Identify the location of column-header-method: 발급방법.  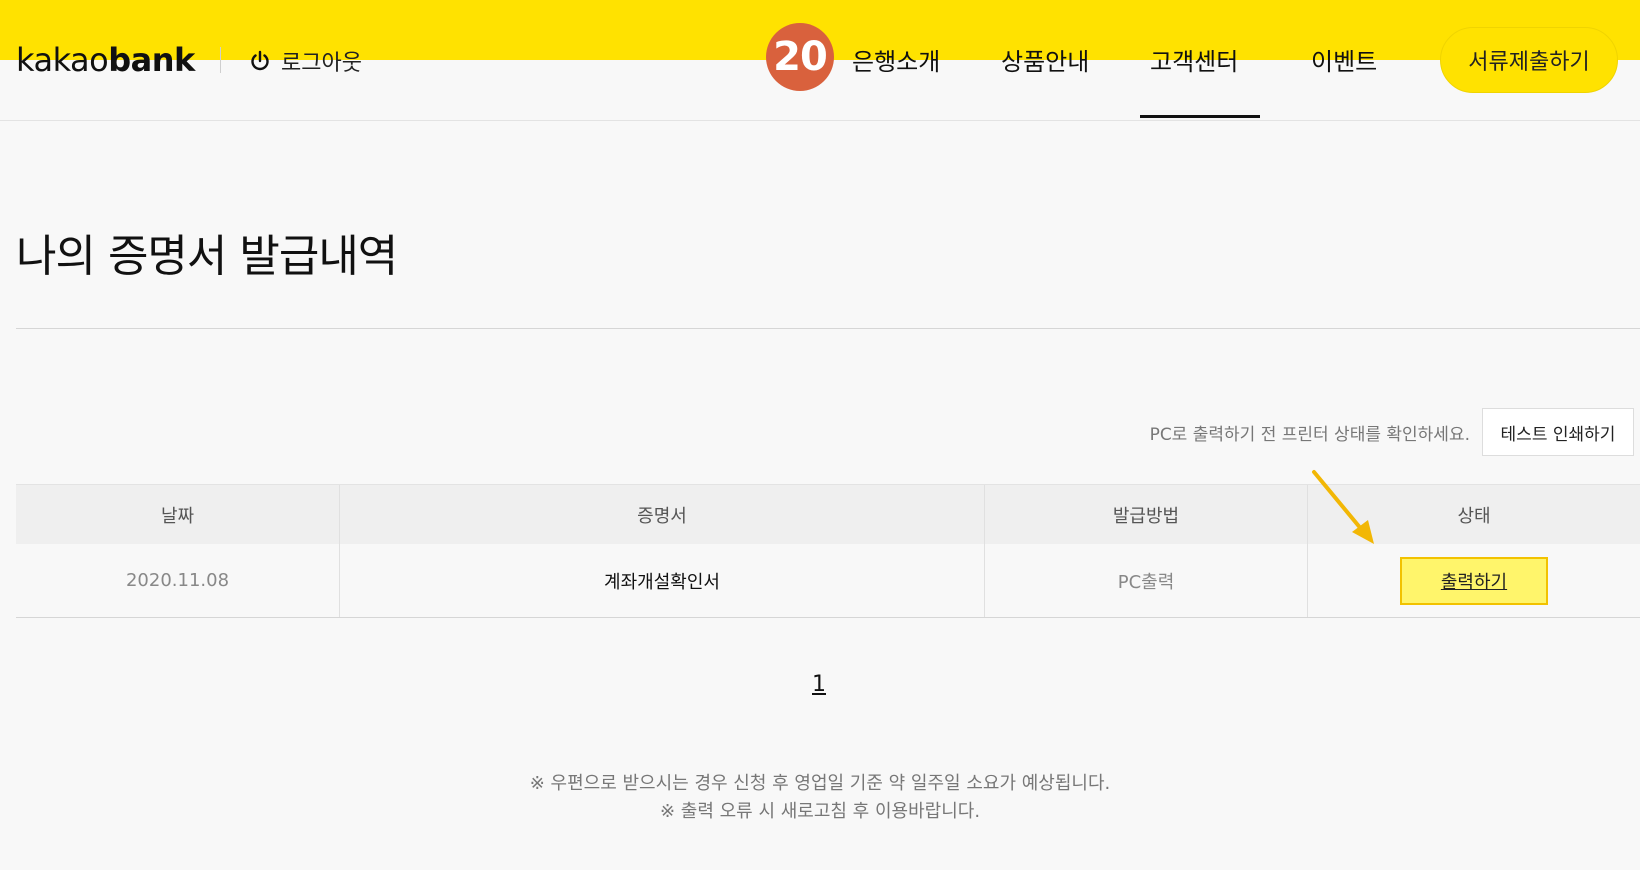
(1146, 514).